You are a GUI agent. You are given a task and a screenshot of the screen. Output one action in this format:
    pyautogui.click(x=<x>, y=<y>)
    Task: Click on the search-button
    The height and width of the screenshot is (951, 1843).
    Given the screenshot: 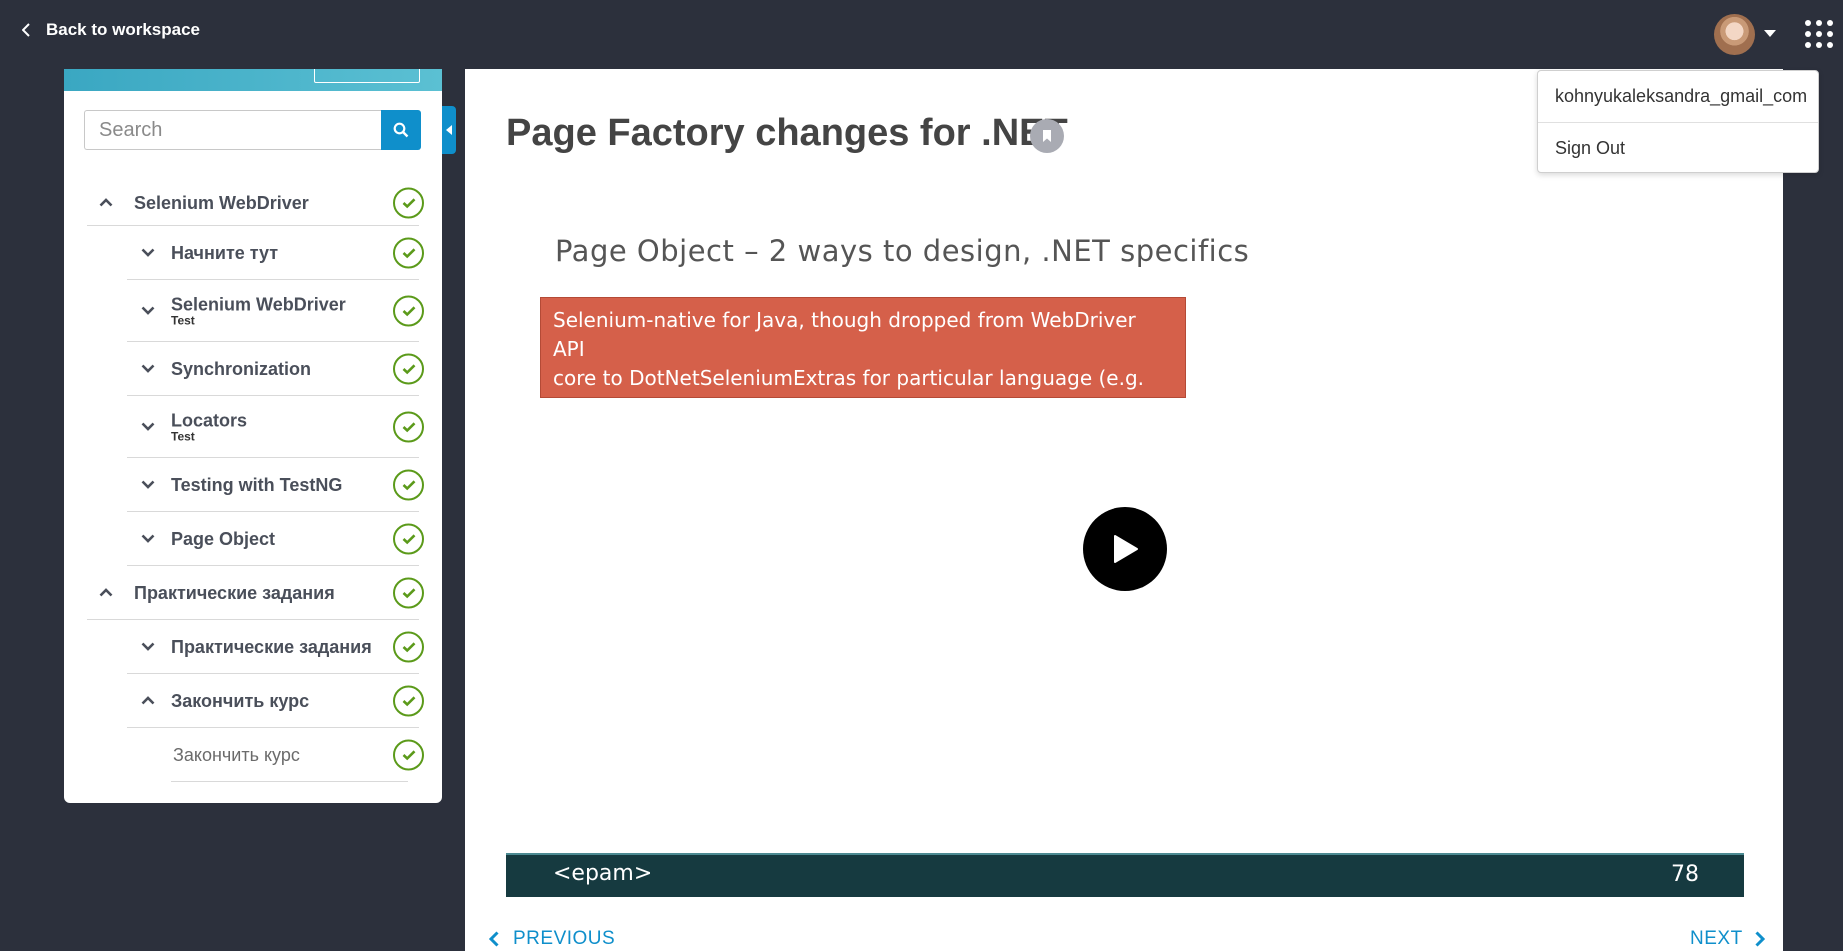 What is the action you would take?
    pyautogui.click(x=401, y=130)
    